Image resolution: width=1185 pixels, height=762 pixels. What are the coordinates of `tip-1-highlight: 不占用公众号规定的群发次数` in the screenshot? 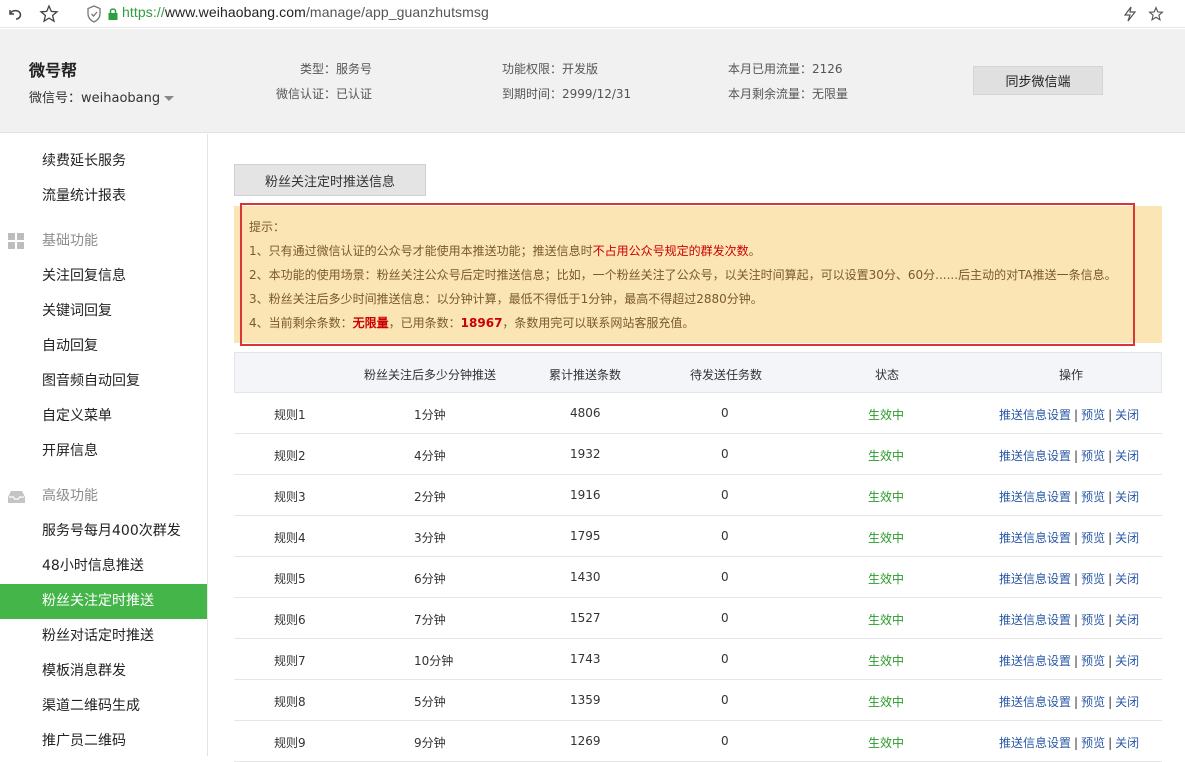 It's located at (670, 251).